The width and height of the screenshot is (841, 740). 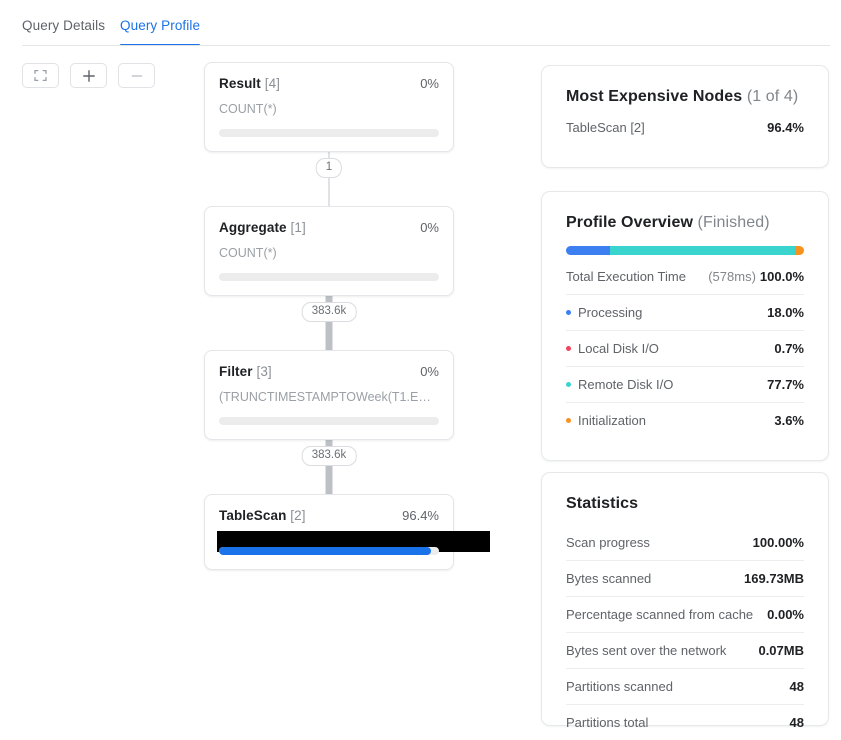 I want to click on expensive-node-value: 96.4%, so click(x=785, y=127).